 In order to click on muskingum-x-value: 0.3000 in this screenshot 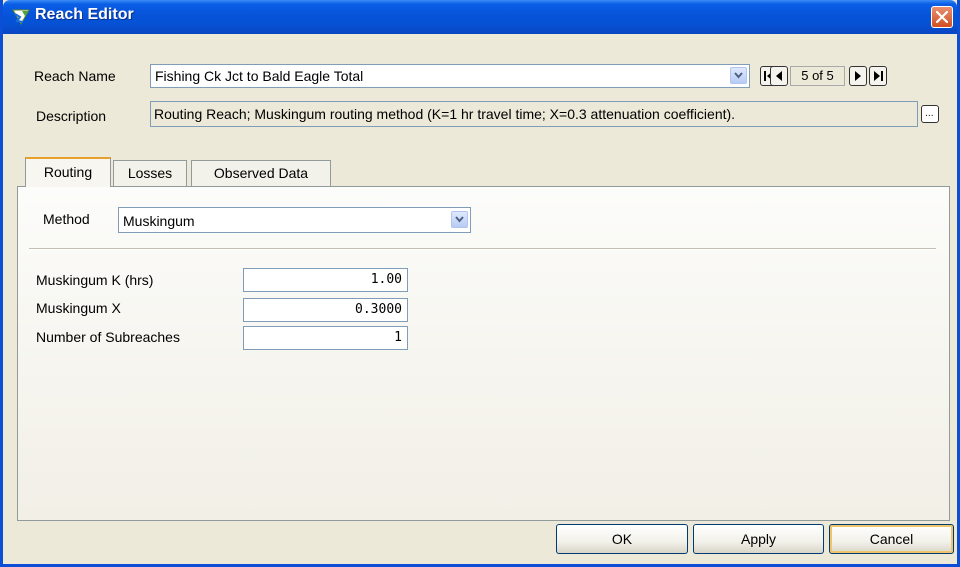, I will do `click(378, 309)`.